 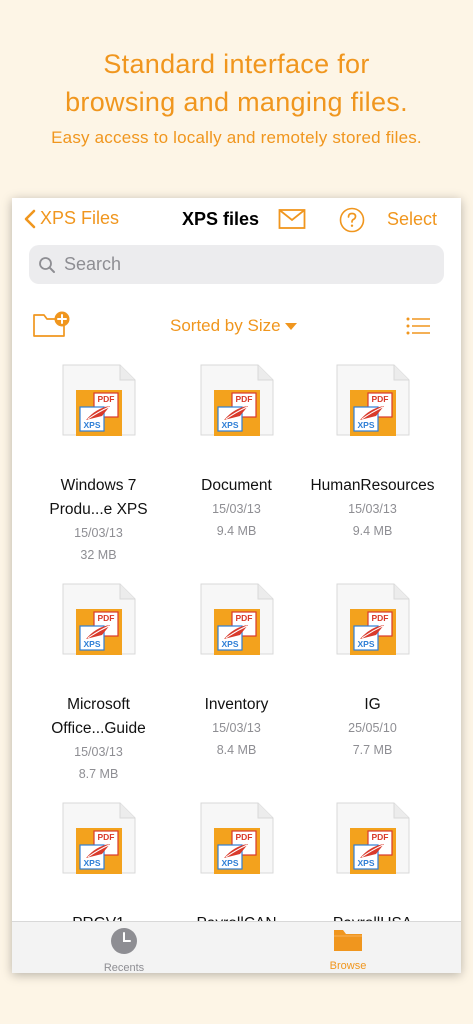 I want to click on promo-headline-2: browsing and manging files., so click(x=236, y=102).